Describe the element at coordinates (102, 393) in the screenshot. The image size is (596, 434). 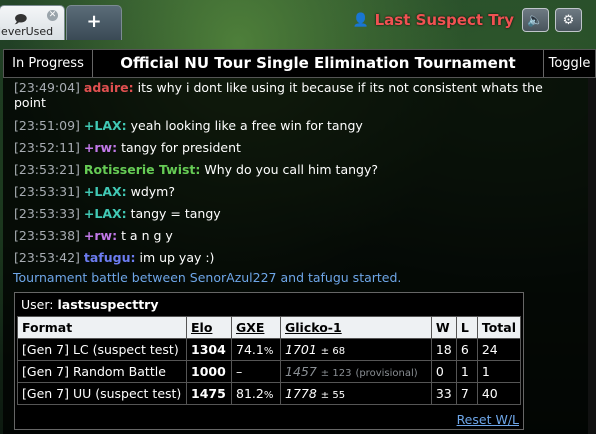
I see `cell-format: [Gen 7] UU (suspect test)` at that location.